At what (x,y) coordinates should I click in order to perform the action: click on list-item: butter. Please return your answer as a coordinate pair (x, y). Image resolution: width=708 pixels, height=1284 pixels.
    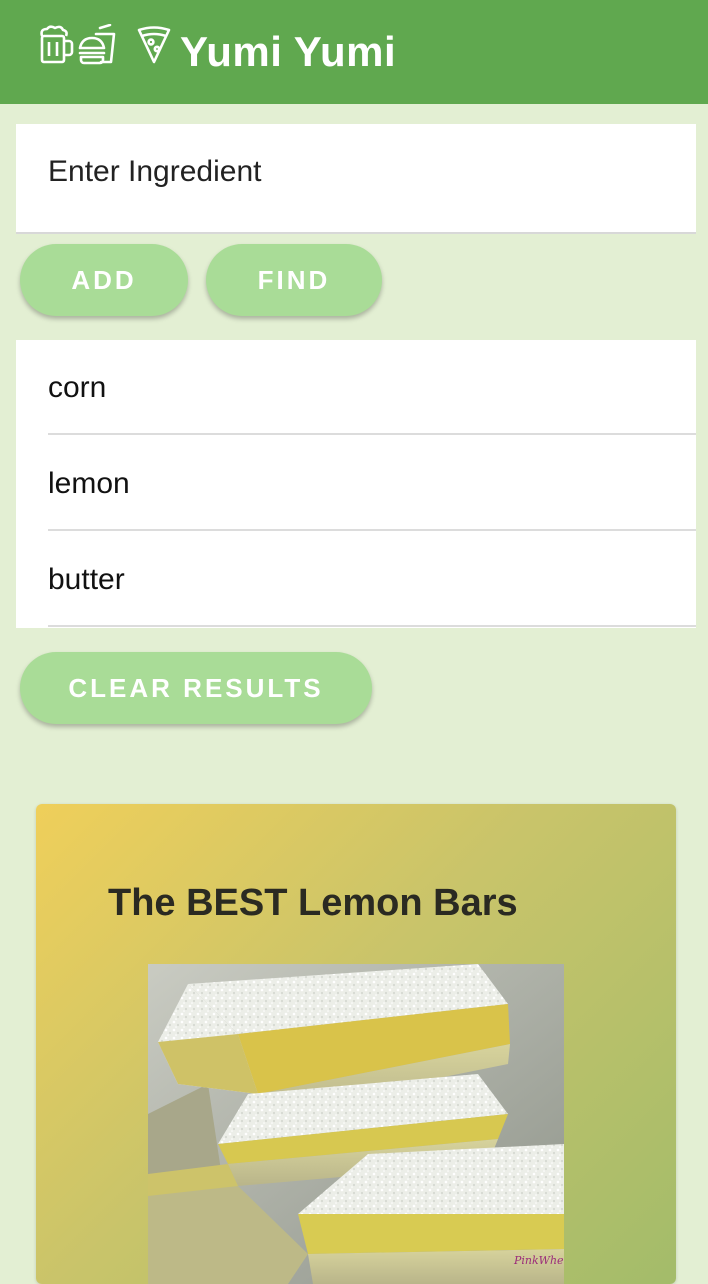
    Looking at the image, I should click on (372, 579).